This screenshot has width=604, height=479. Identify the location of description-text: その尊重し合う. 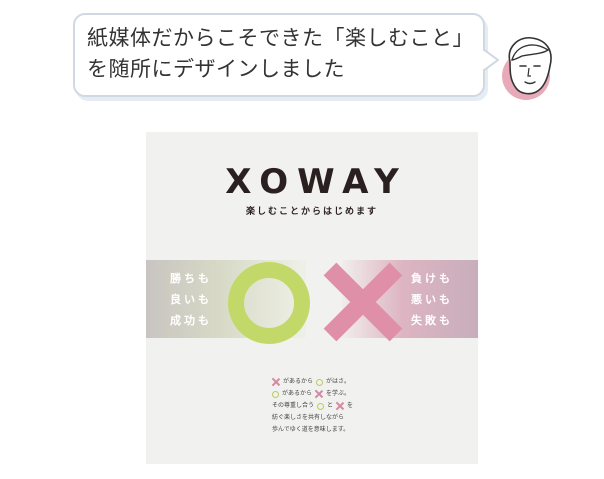
(293, 405).